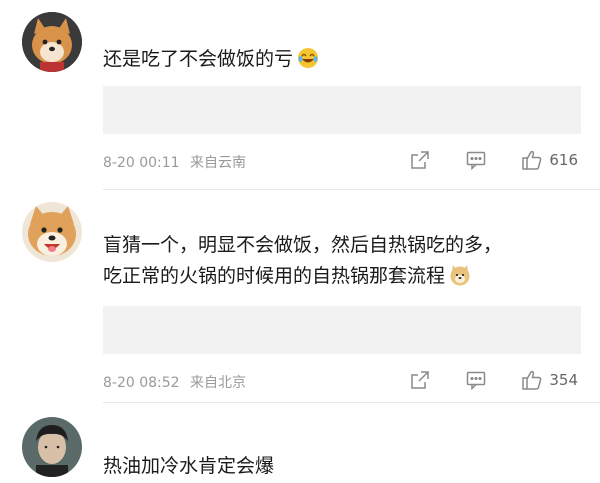 This screenshot has height=483, width=600. I want to click on avatar-portrait, so click(52, 447).